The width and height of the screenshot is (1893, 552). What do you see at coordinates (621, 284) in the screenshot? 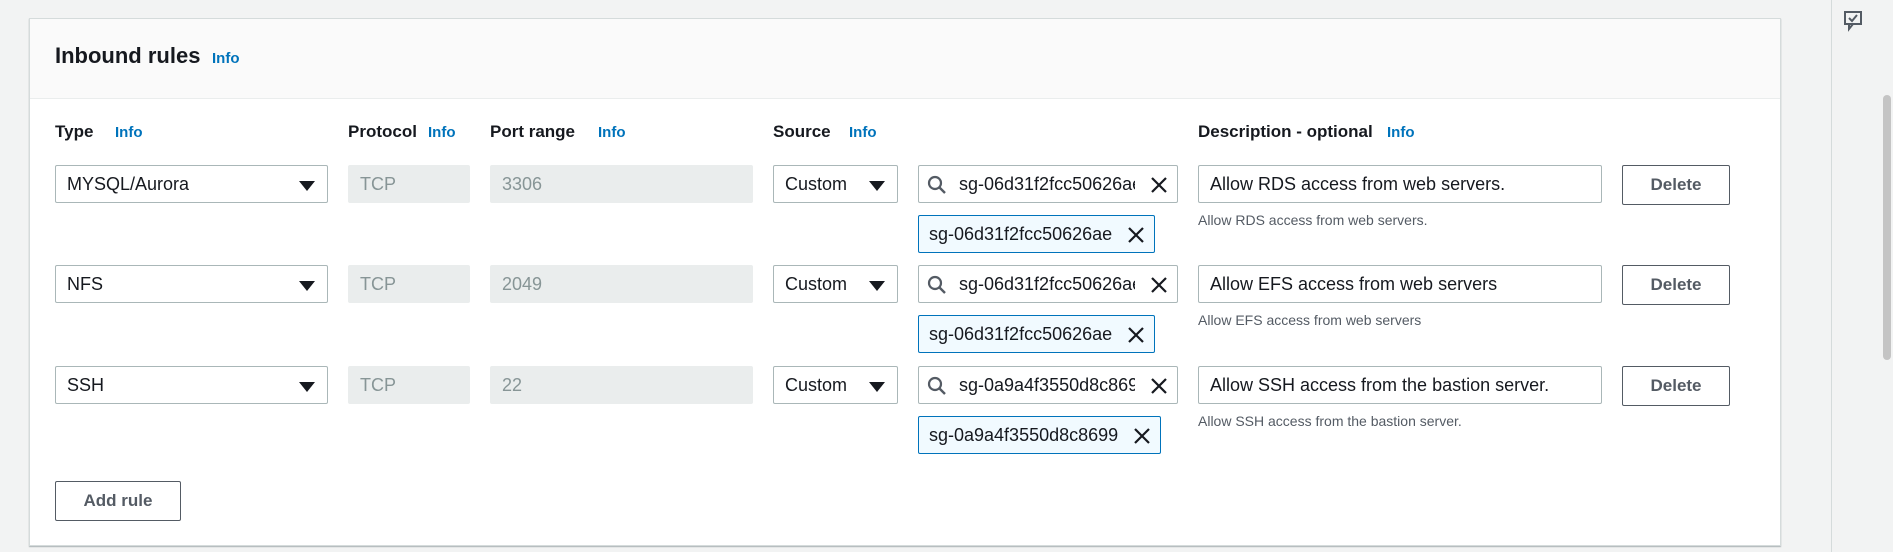
I see `port-range-field: 2049` at bounding box center [621, 284].